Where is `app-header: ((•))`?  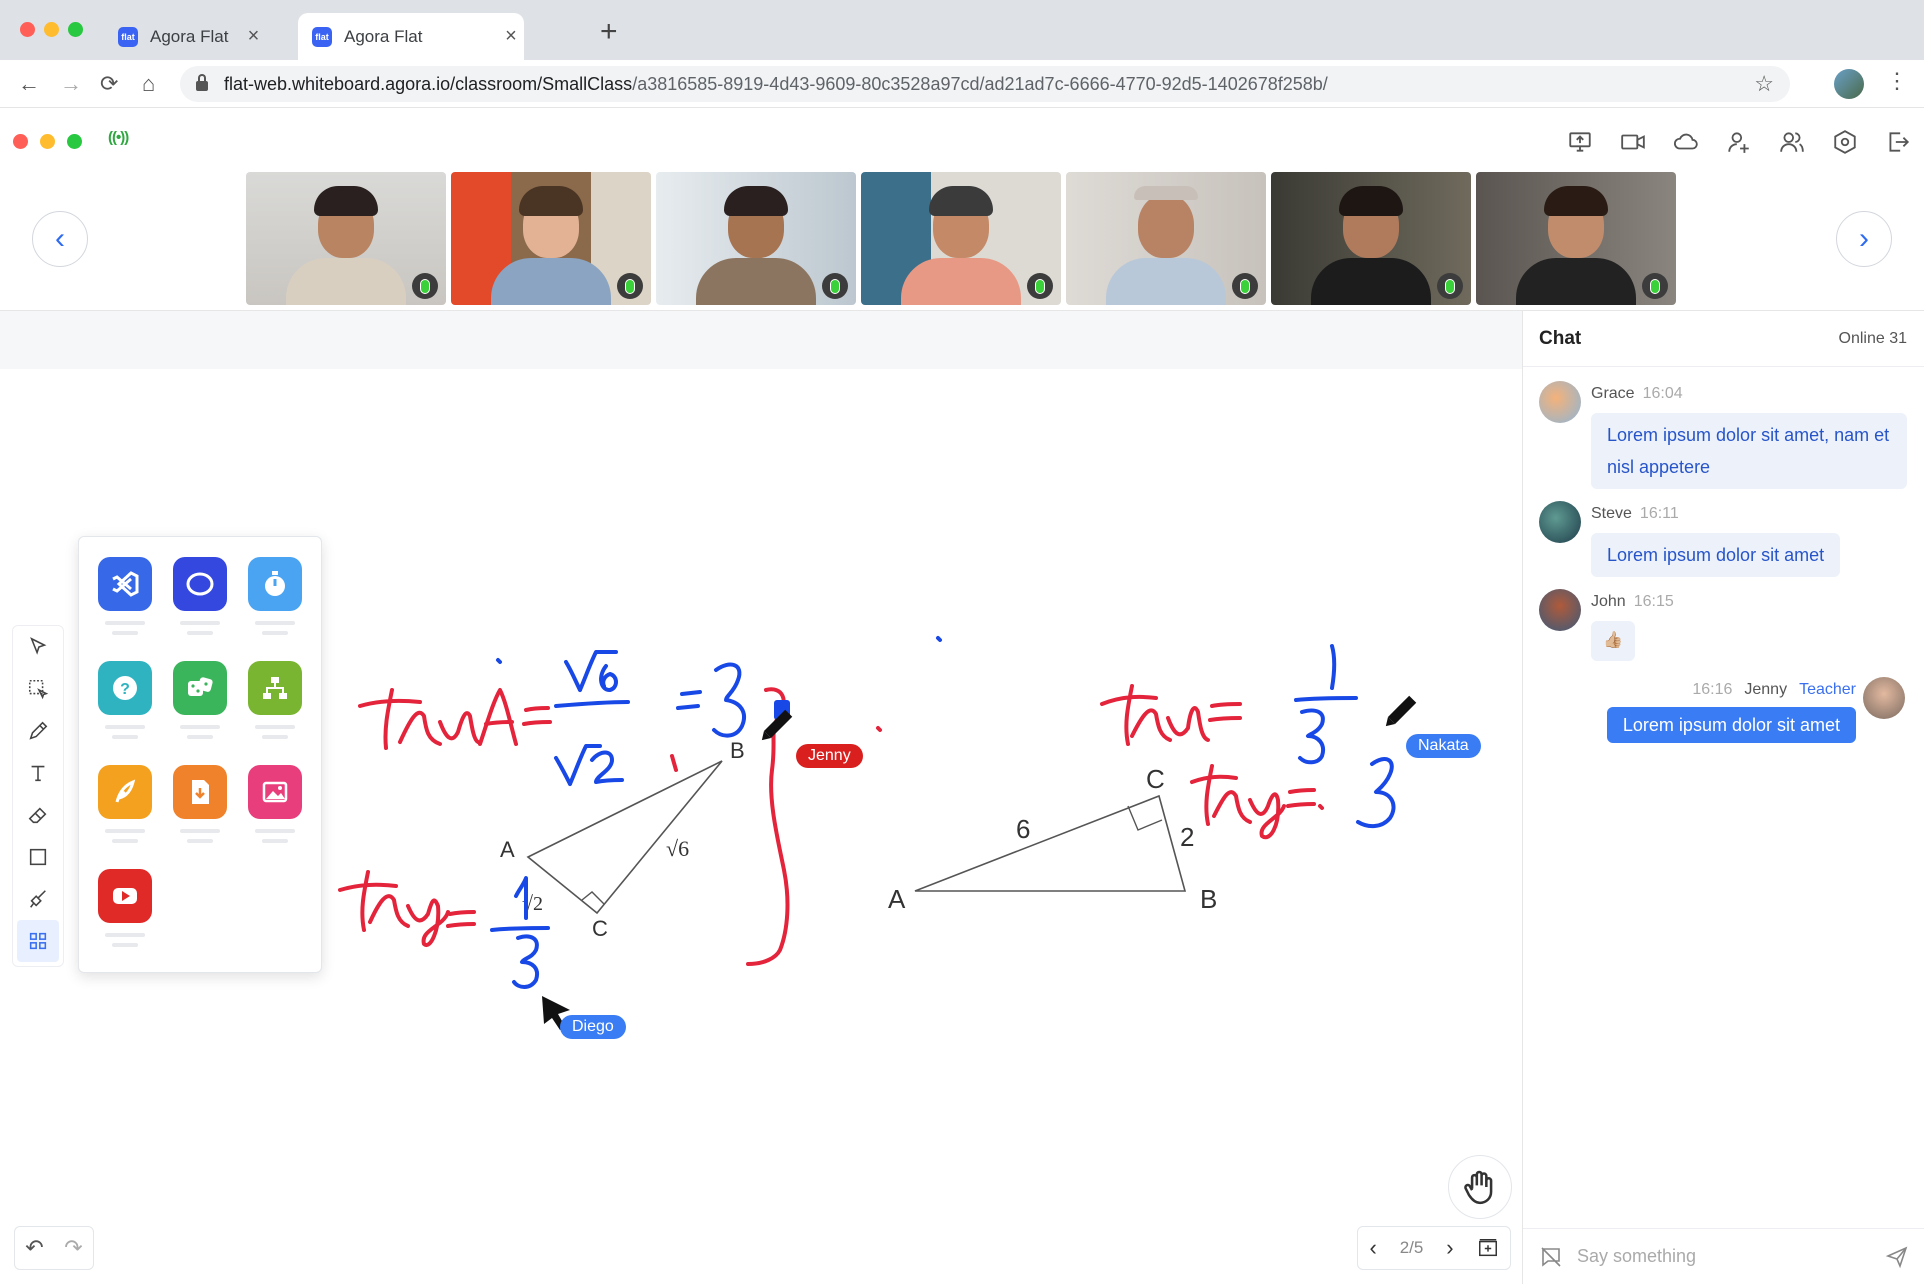
app-header: ((•)) is located at coordinates (962, 140).